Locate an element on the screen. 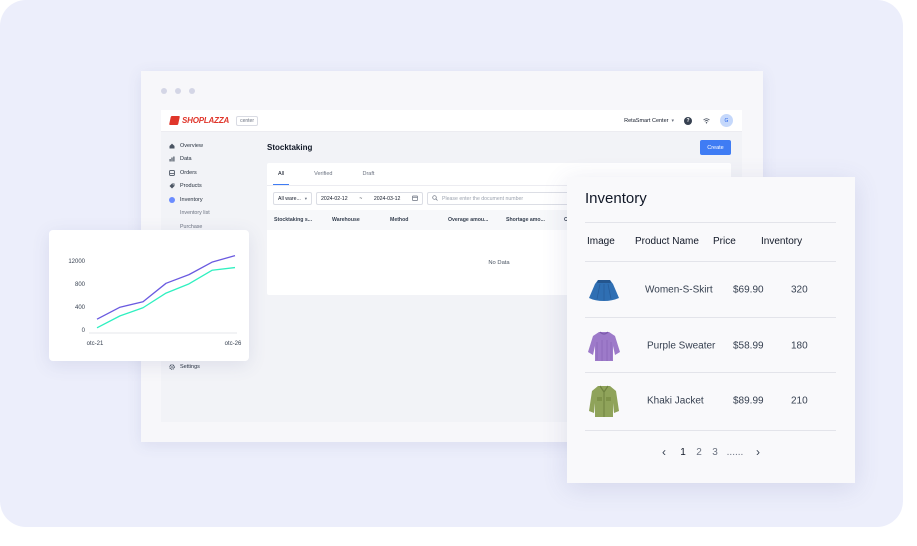  page-3: 3 is located at coordinates (715, 452).